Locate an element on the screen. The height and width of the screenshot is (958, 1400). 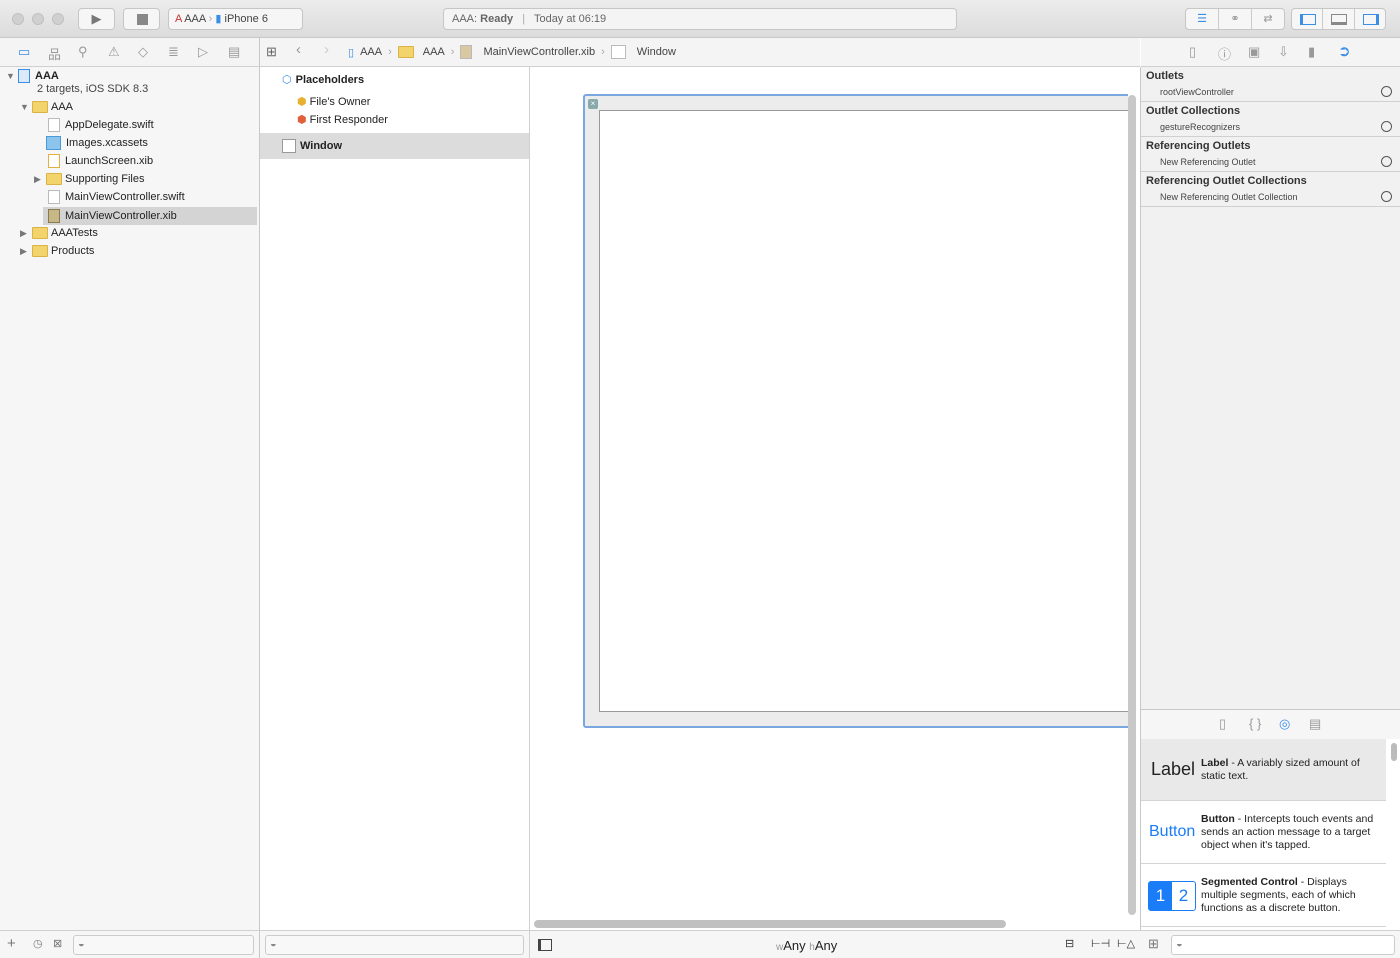
folder-icon is located at coordinates (405, 52).